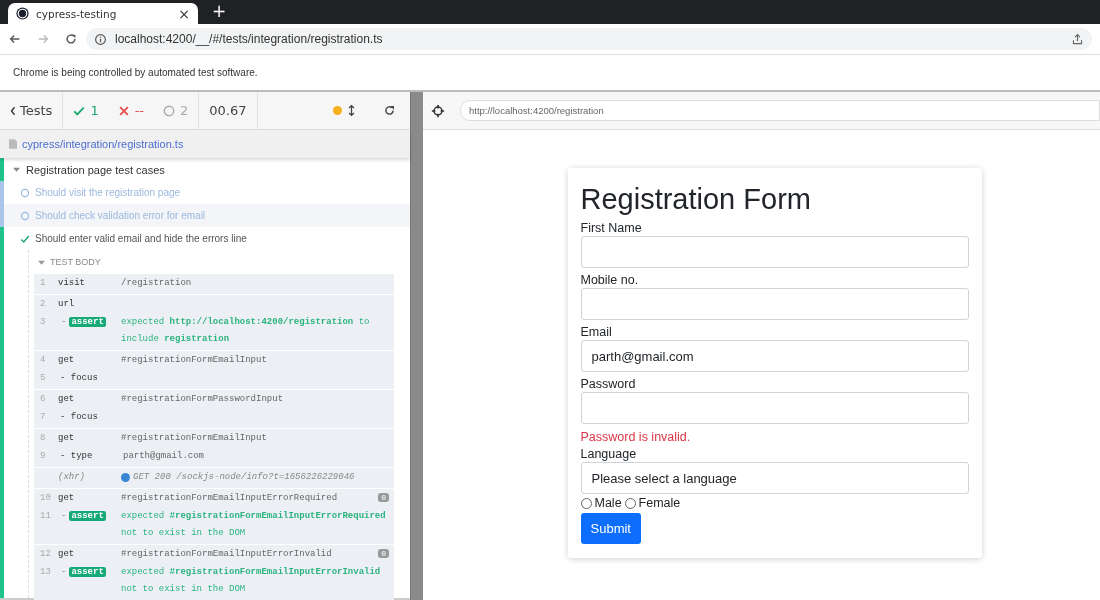  Describe the element at coordinates (207, 169) in the screenshot. I see `suite-row: Registration page test cases` at that location.